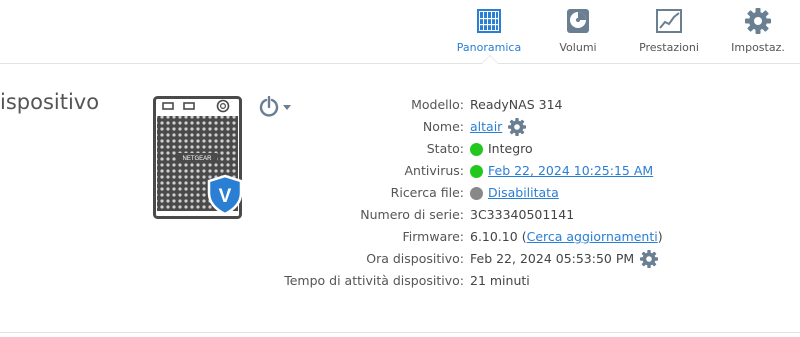 This screenshot has height=337, width=800. Describe the element at coordinates (415, 258) in the screenshot. I see `device-time-label: Ora dispositivo:` at that location.